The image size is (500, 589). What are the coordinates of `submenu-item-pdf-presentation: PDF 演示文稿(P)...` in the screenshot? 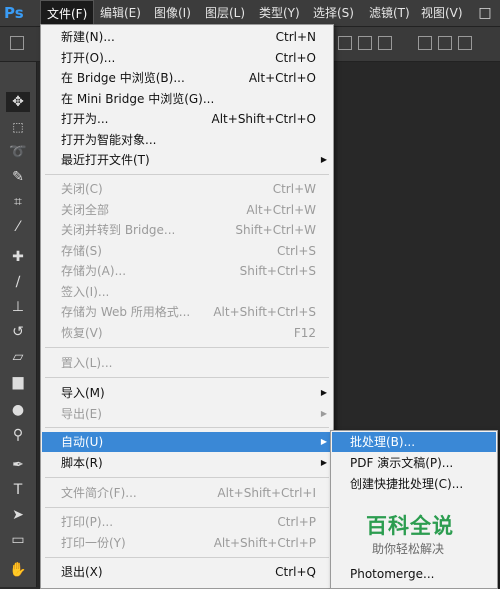 It's located at (414, 463).